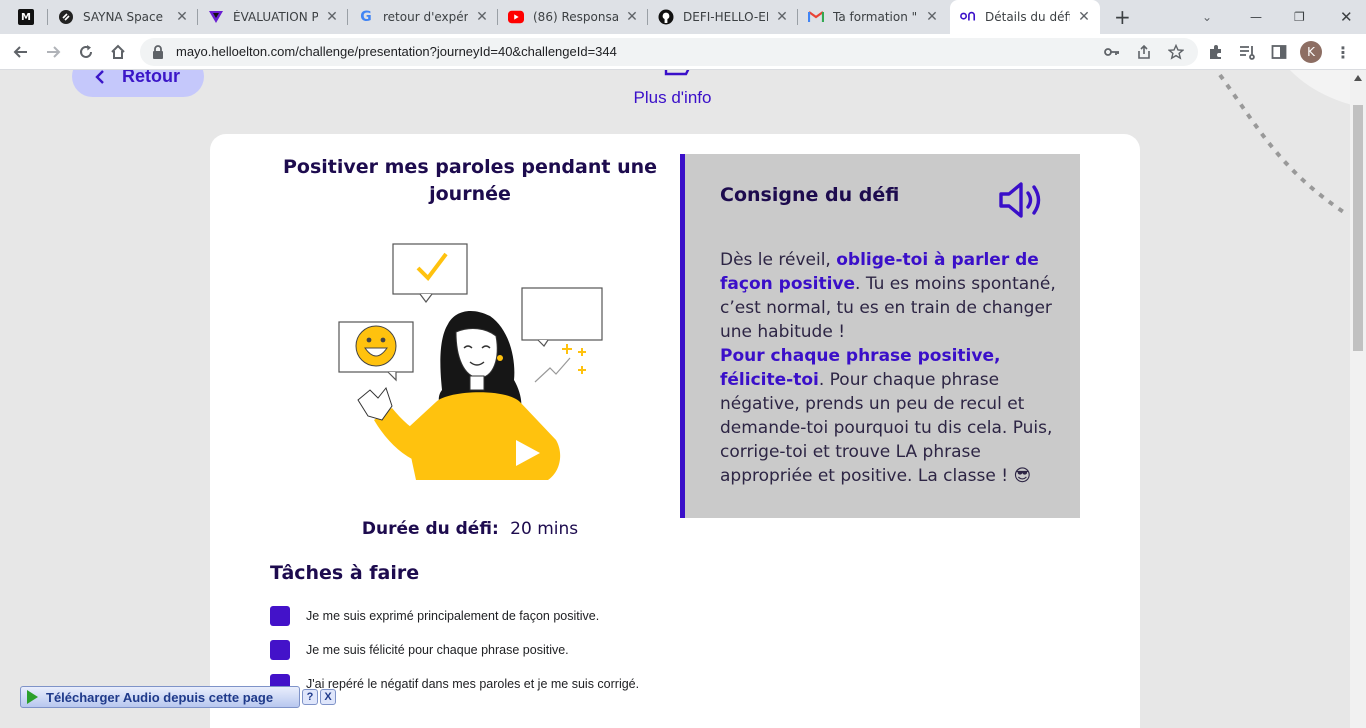  Describe the element at coordinates (1358, 399) in the screenshot. I see `vertical-scrollbar` at that location.